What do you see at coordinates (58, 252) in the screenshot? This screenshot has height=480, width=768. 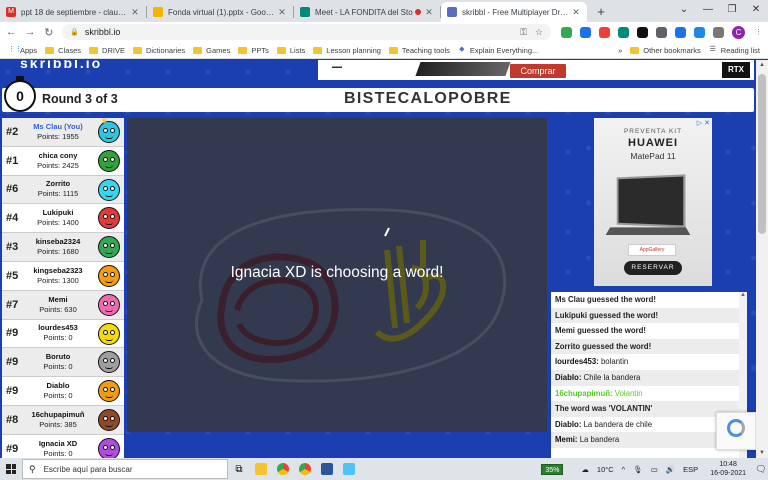 I see `player-points: Points: 1680` at bounding box center [58, 252].